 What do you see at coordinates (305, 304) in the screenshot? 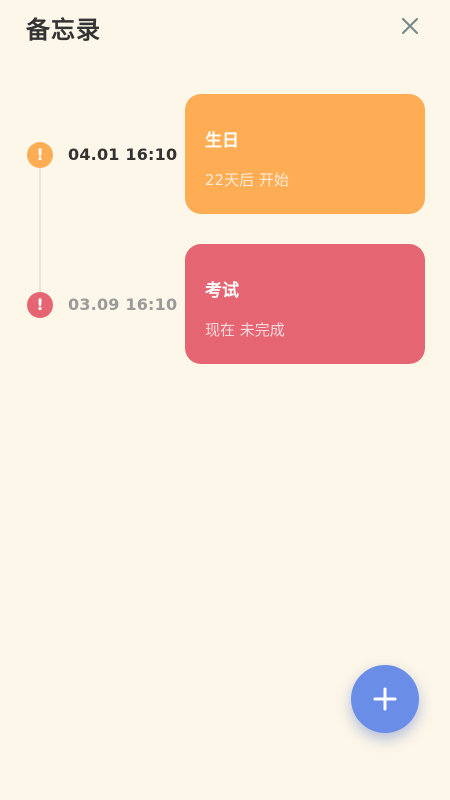
I see `memo-card: 考试 现在 未完成` at bounding box center [305, 304].